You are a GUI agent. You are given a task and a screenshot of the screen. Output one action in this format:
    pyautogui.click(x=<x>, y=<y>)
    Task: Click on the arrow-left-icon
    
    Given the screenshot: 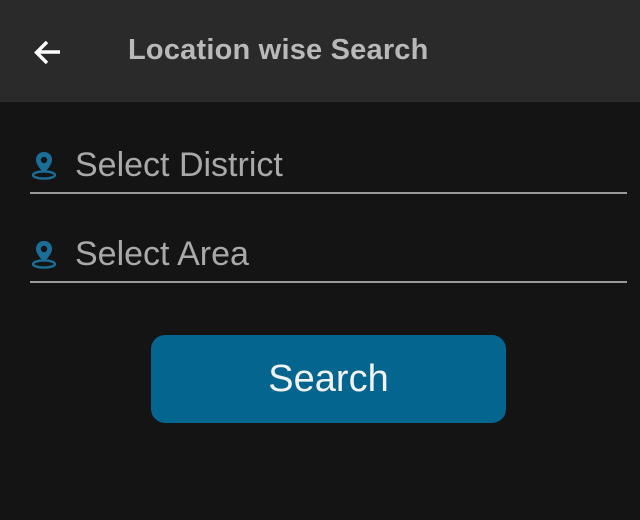 What is the action you would take?
    pyautogui.click(x=48, y=53)
    